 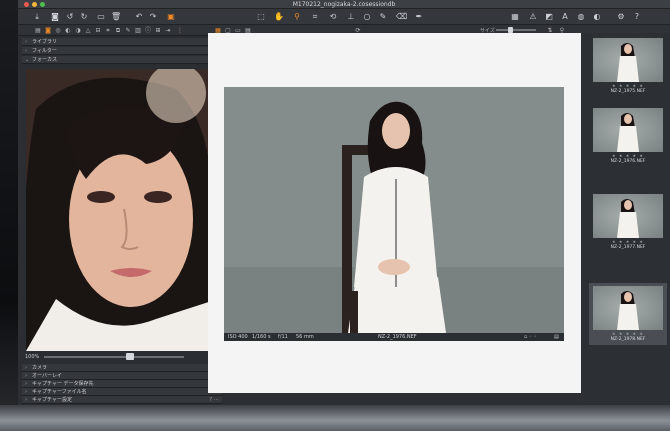 I want to click on thumbnail-item: ★ ★ ★ ★ ★ NZ-2_1977.NEF, so click(x=628, y=222).